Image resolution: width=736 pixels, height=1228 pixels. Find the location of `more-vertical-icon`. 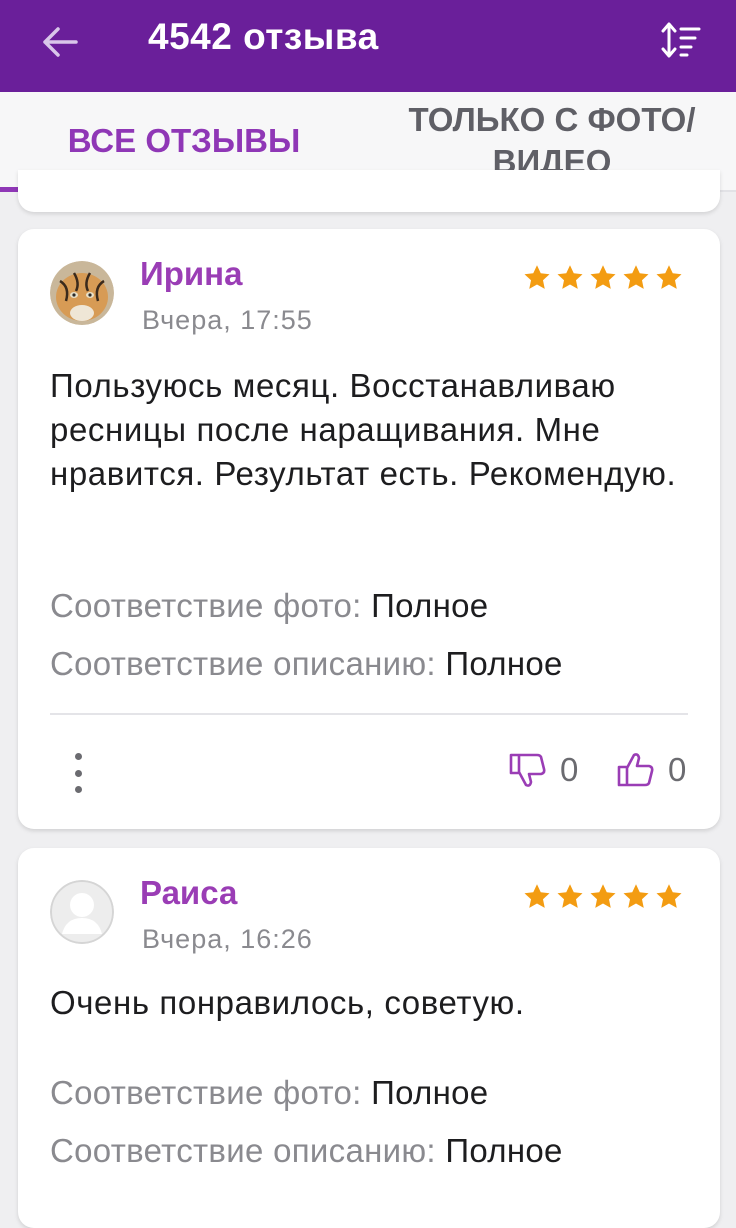

more-vertical-icon is located at coordinates (78, 756).